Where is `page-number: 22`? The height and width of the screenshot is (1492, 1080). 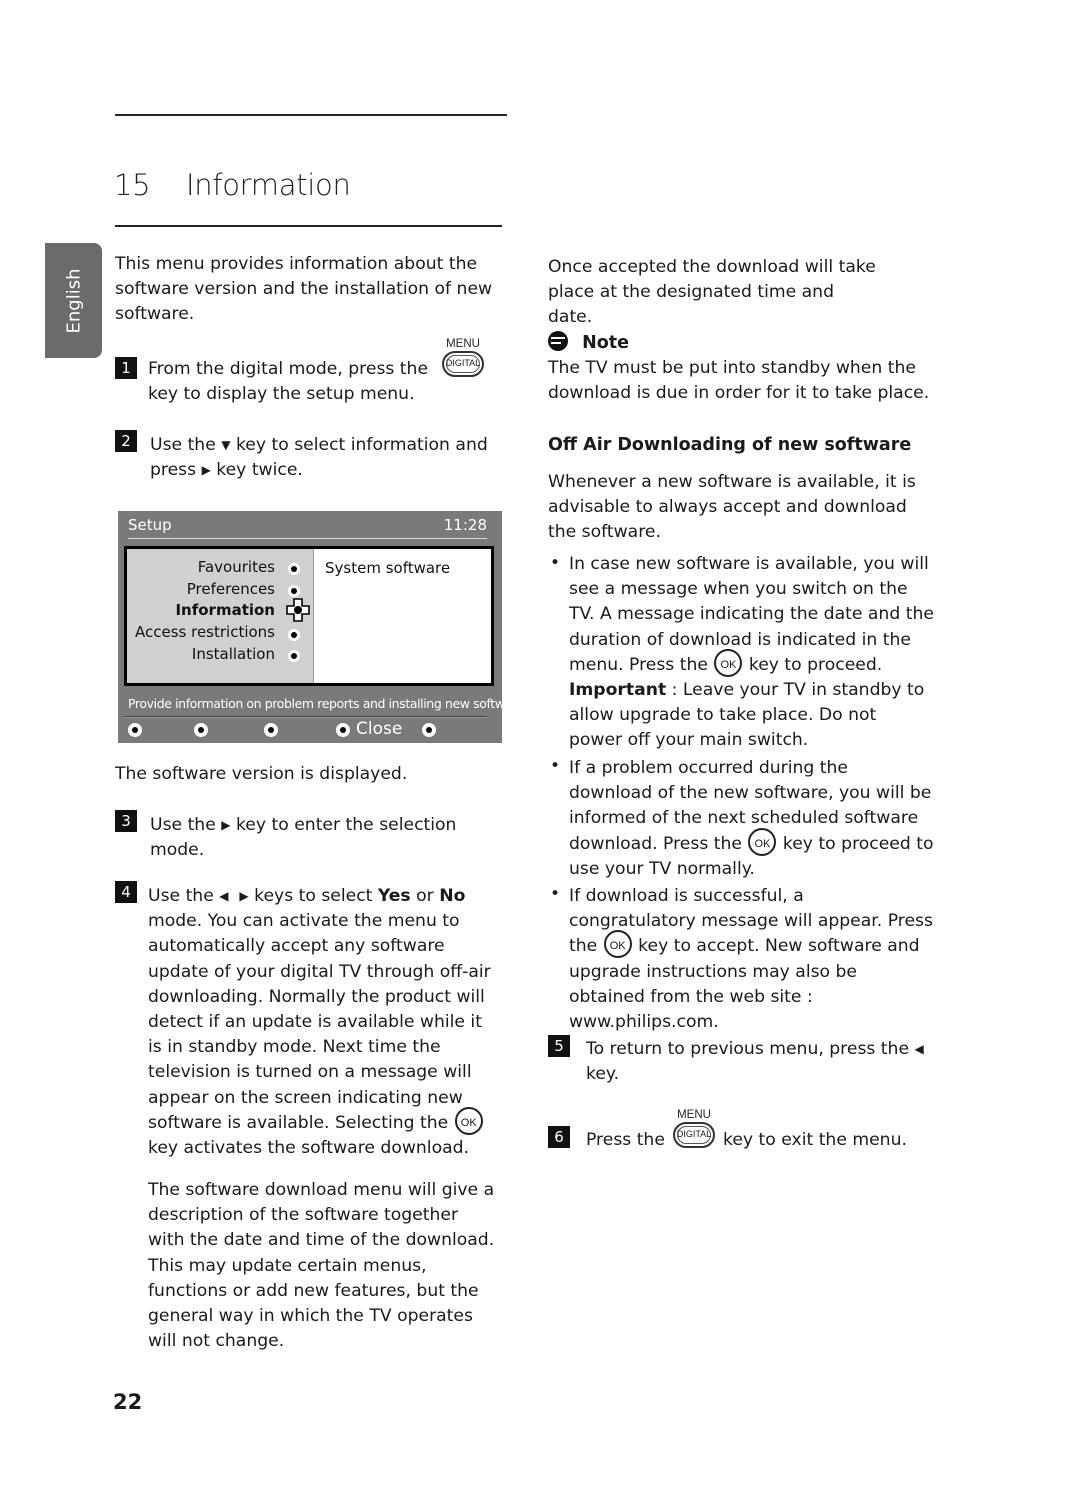
page-number: 22 is located at coordinates (128, 1402).